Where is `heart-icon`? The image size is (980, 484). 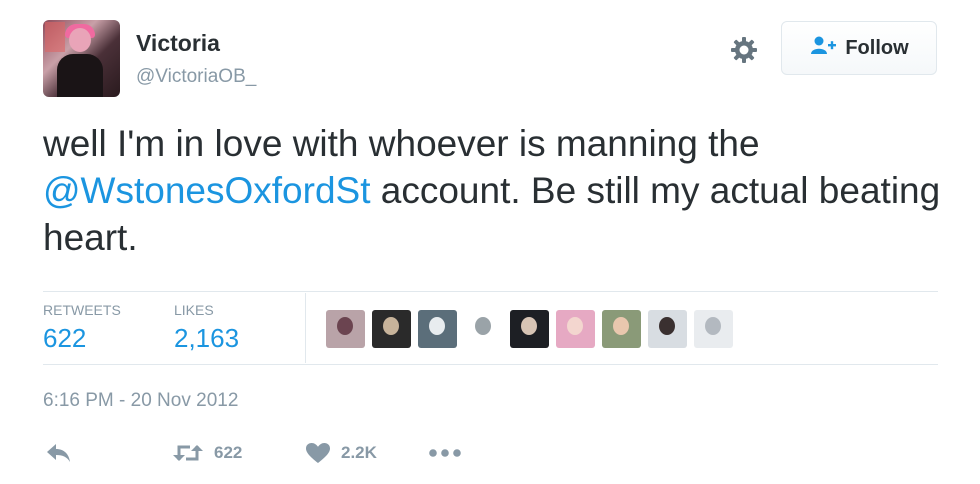
heart-icon is located at coordinates (318, 453).